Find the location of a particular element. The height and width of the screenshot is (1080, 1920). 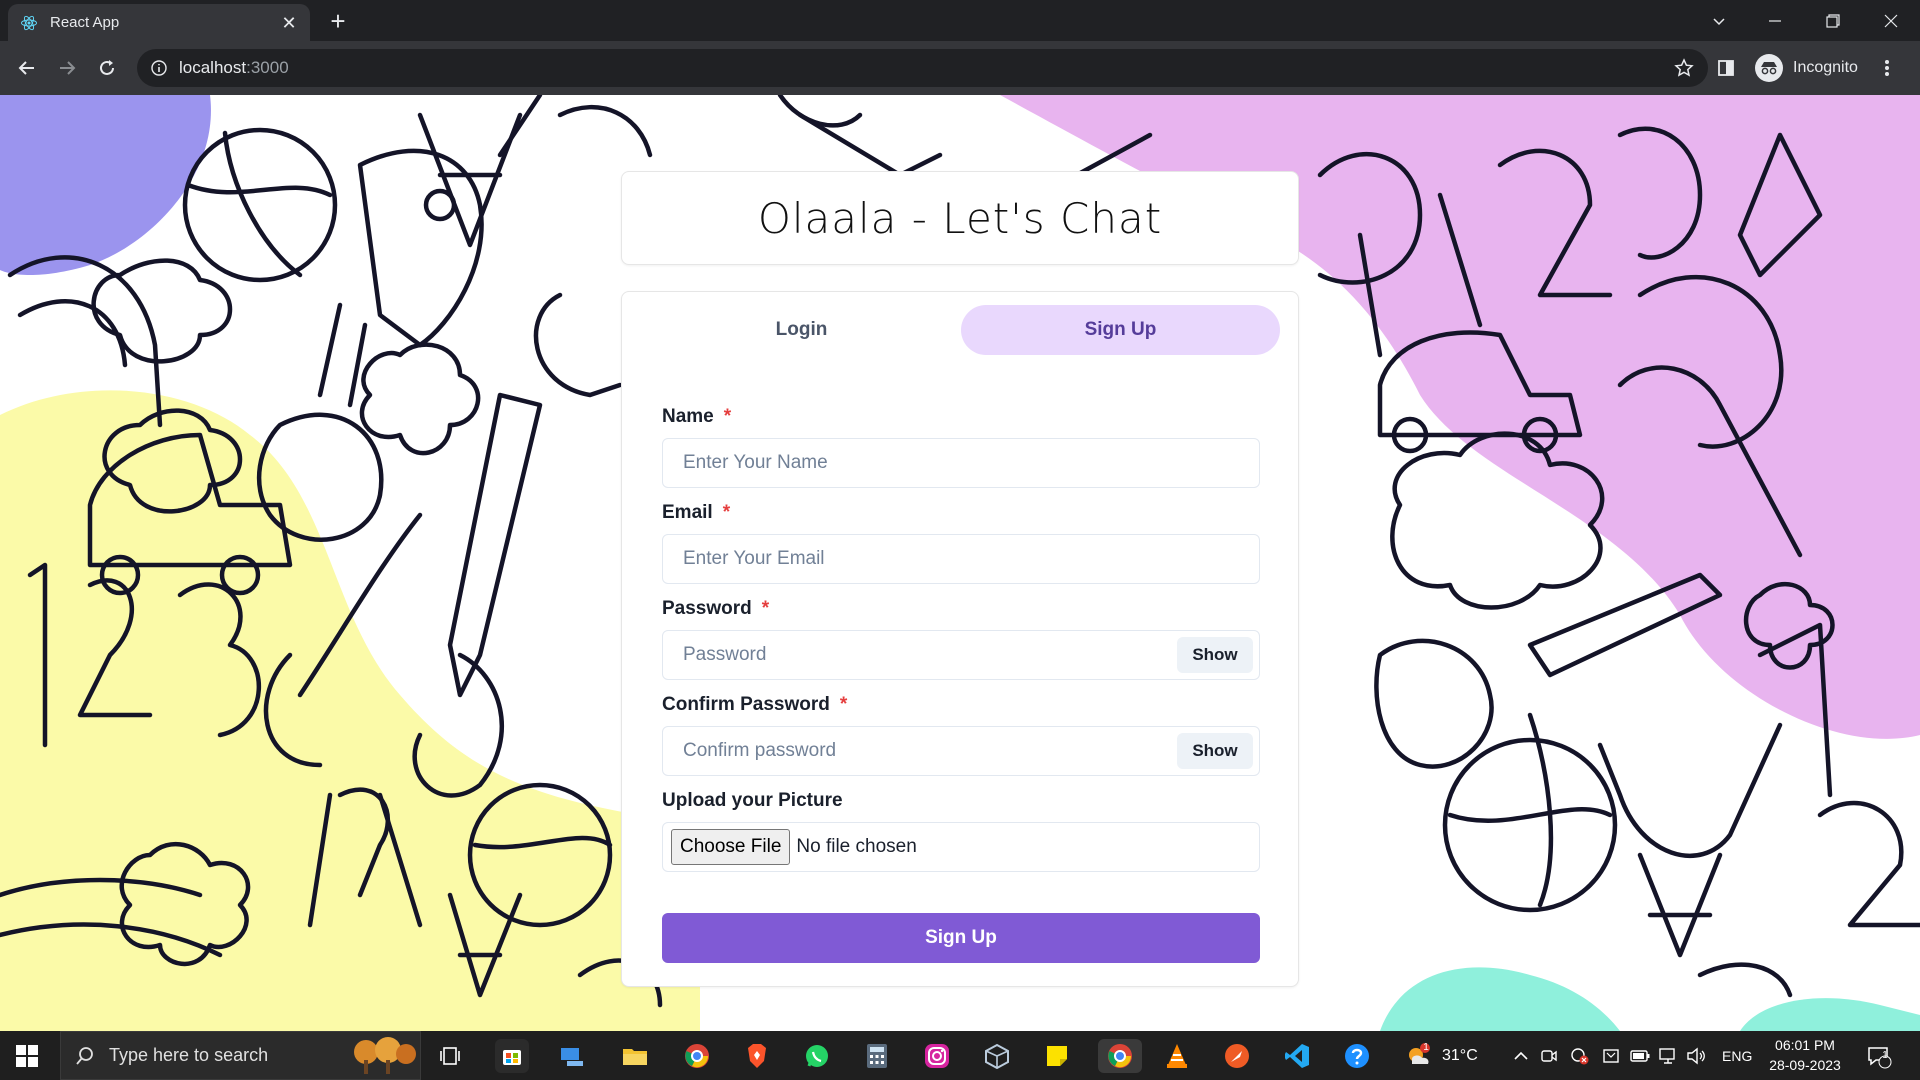

search-icon is located at coordinates (84, 1055).